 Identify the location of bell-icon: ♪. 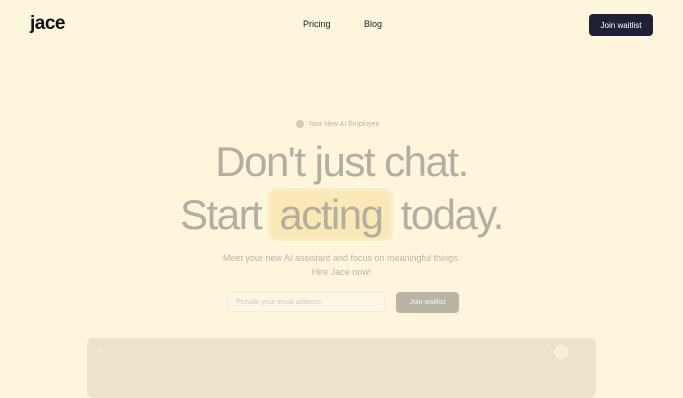
(544, 351).